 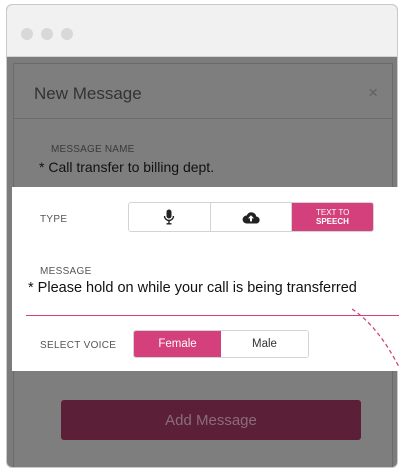 I want to click on type-option-record, so click(x=170, y=217).